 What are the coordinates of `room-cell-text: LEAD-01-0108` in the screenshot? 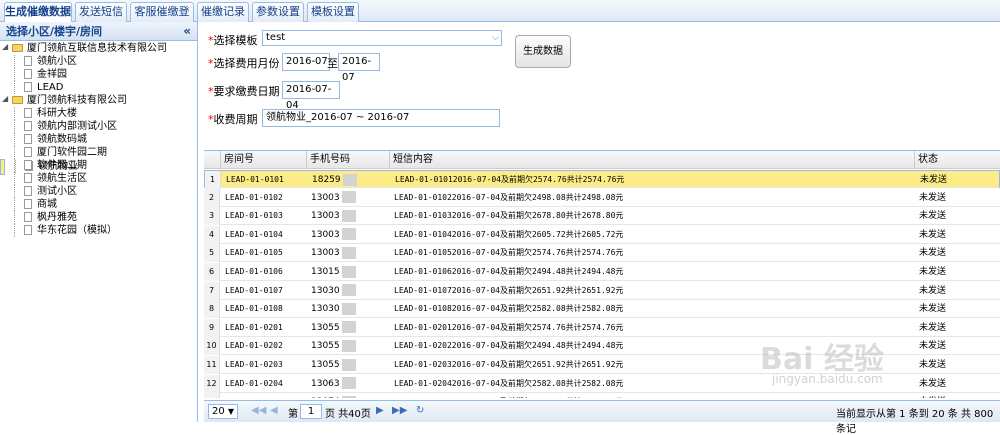 It's located at (254, 309).